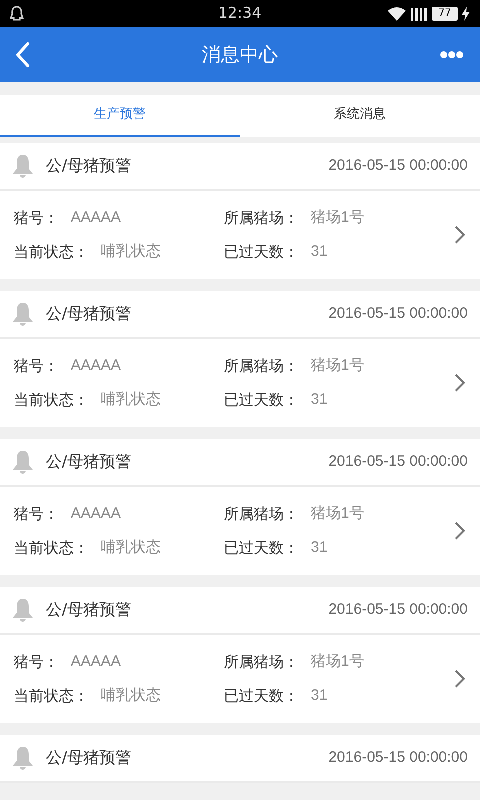  What do you see at coordinates (466, 13) in the screenshot?
I see `charging-icon` at bounding box center [466, 13].